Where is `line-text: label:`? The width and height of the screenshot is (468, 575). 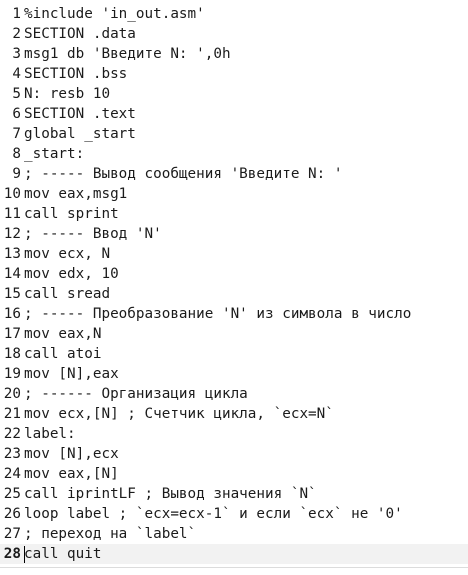
line-text: label: is located at coordinates (50, 434).